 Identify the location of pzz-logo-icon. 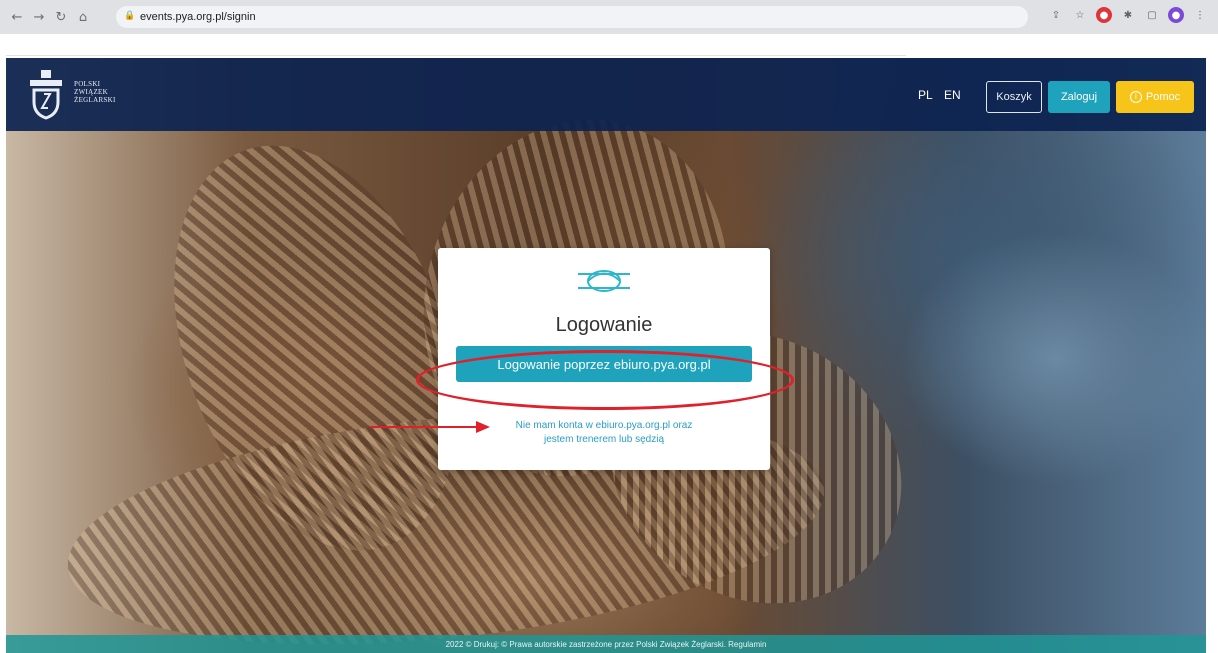
(46, 94).